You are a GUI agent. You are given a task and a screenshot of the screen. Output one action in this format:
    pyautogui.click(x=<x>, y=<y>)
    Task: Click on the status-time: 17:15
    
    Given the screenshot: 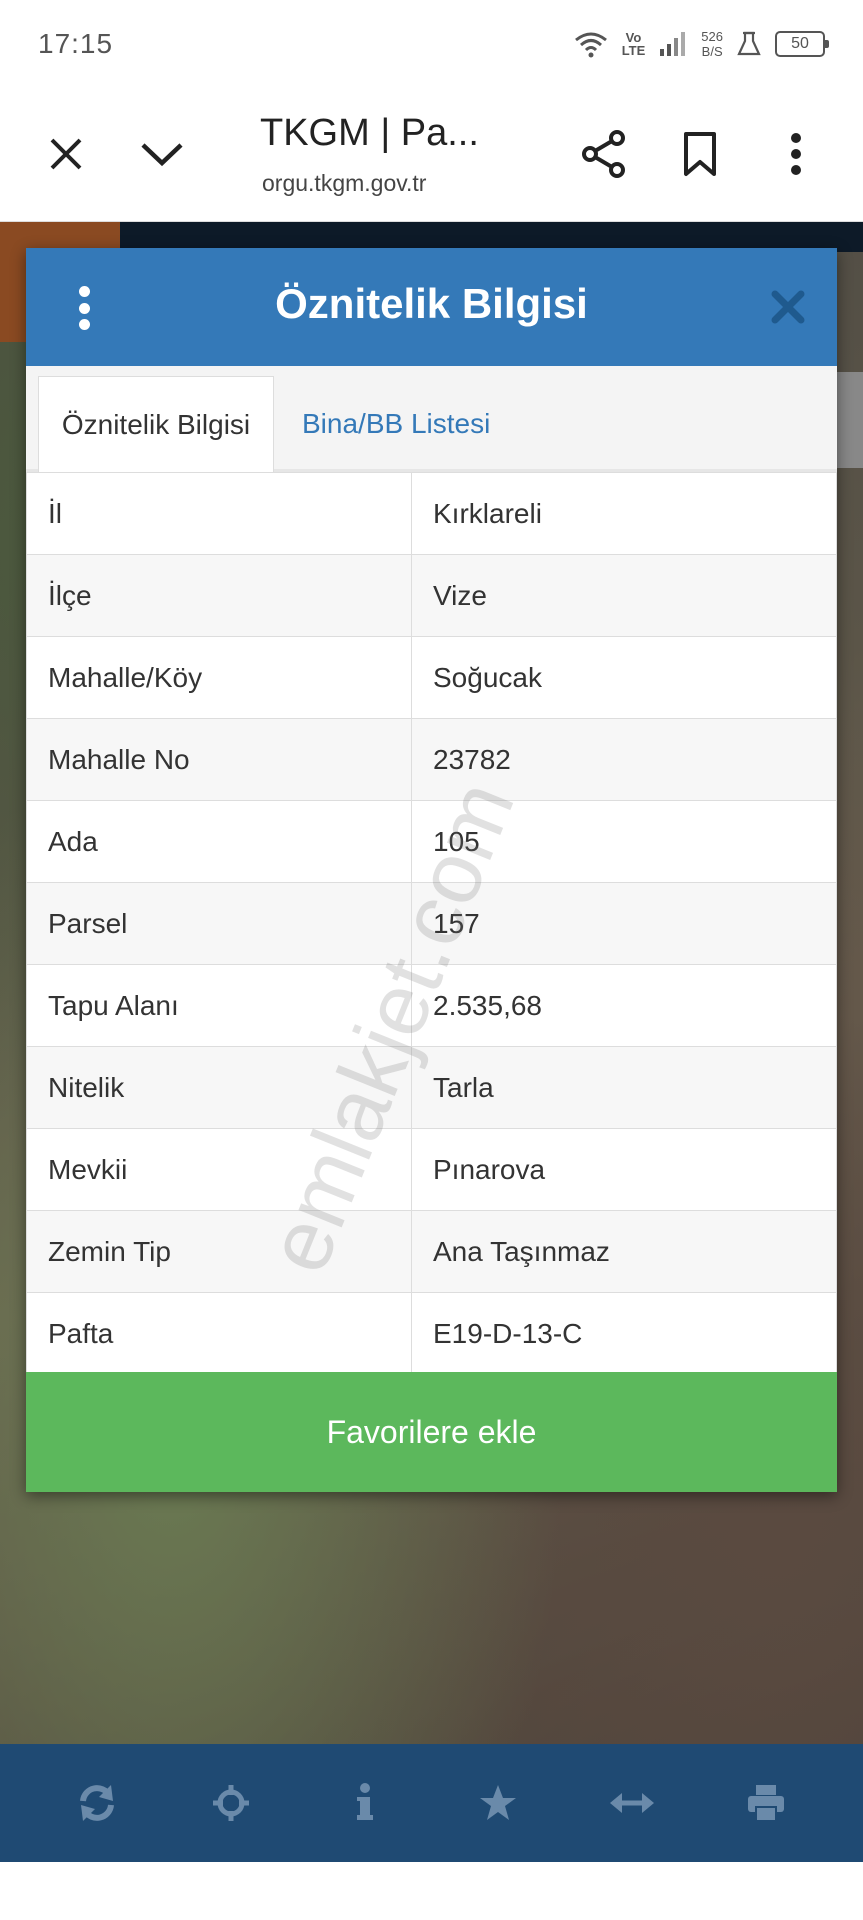 What is the action you would take?
    pyautogui.click(x=76, y=43)
    